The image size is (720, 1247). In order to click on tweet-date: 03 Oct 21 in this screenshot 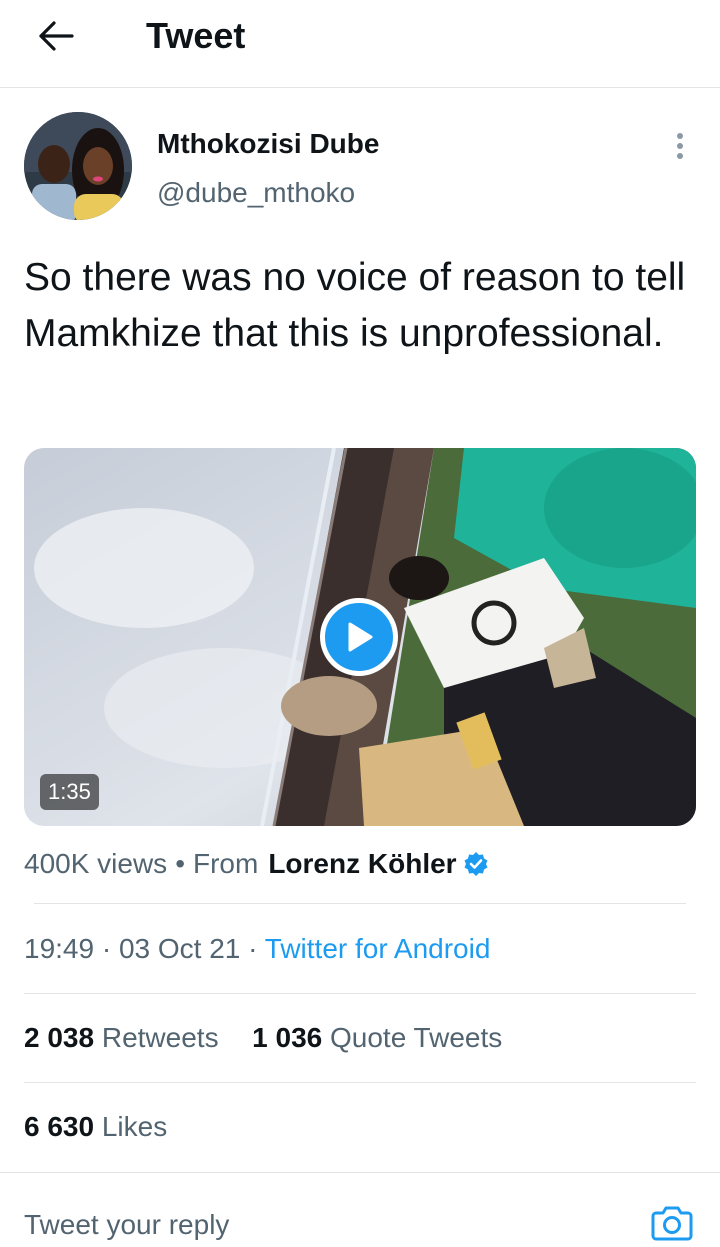, I will do `click(179, 948)`.